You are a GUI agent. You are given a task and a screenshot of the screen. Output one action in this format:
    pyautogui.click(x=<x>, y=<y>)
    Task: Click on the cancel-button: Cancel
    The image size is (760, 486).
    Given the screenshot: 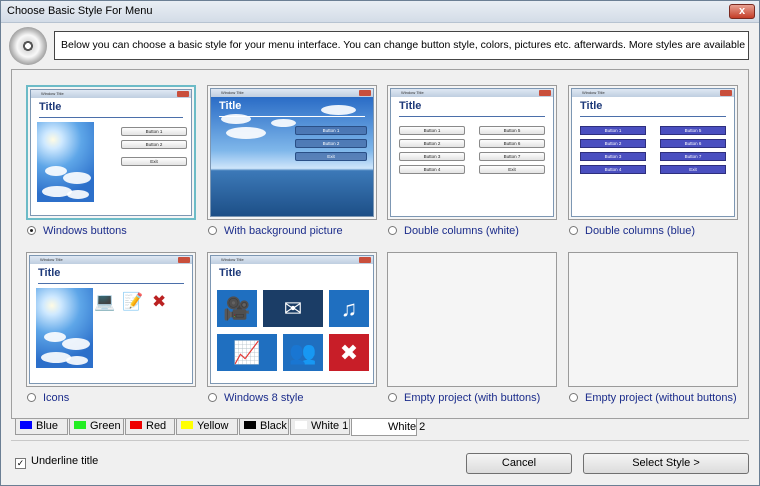 What is the action you would take?
    pyautogui.click(x=519, y=463)
    